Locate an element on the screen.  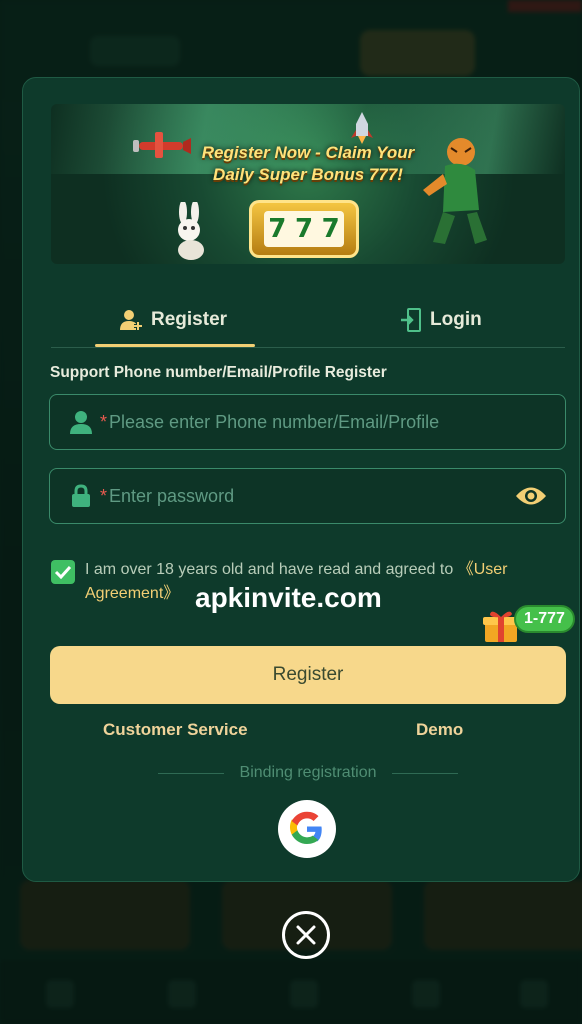
slot-machine: 7 7 7 is located at coordinates (304, 229).